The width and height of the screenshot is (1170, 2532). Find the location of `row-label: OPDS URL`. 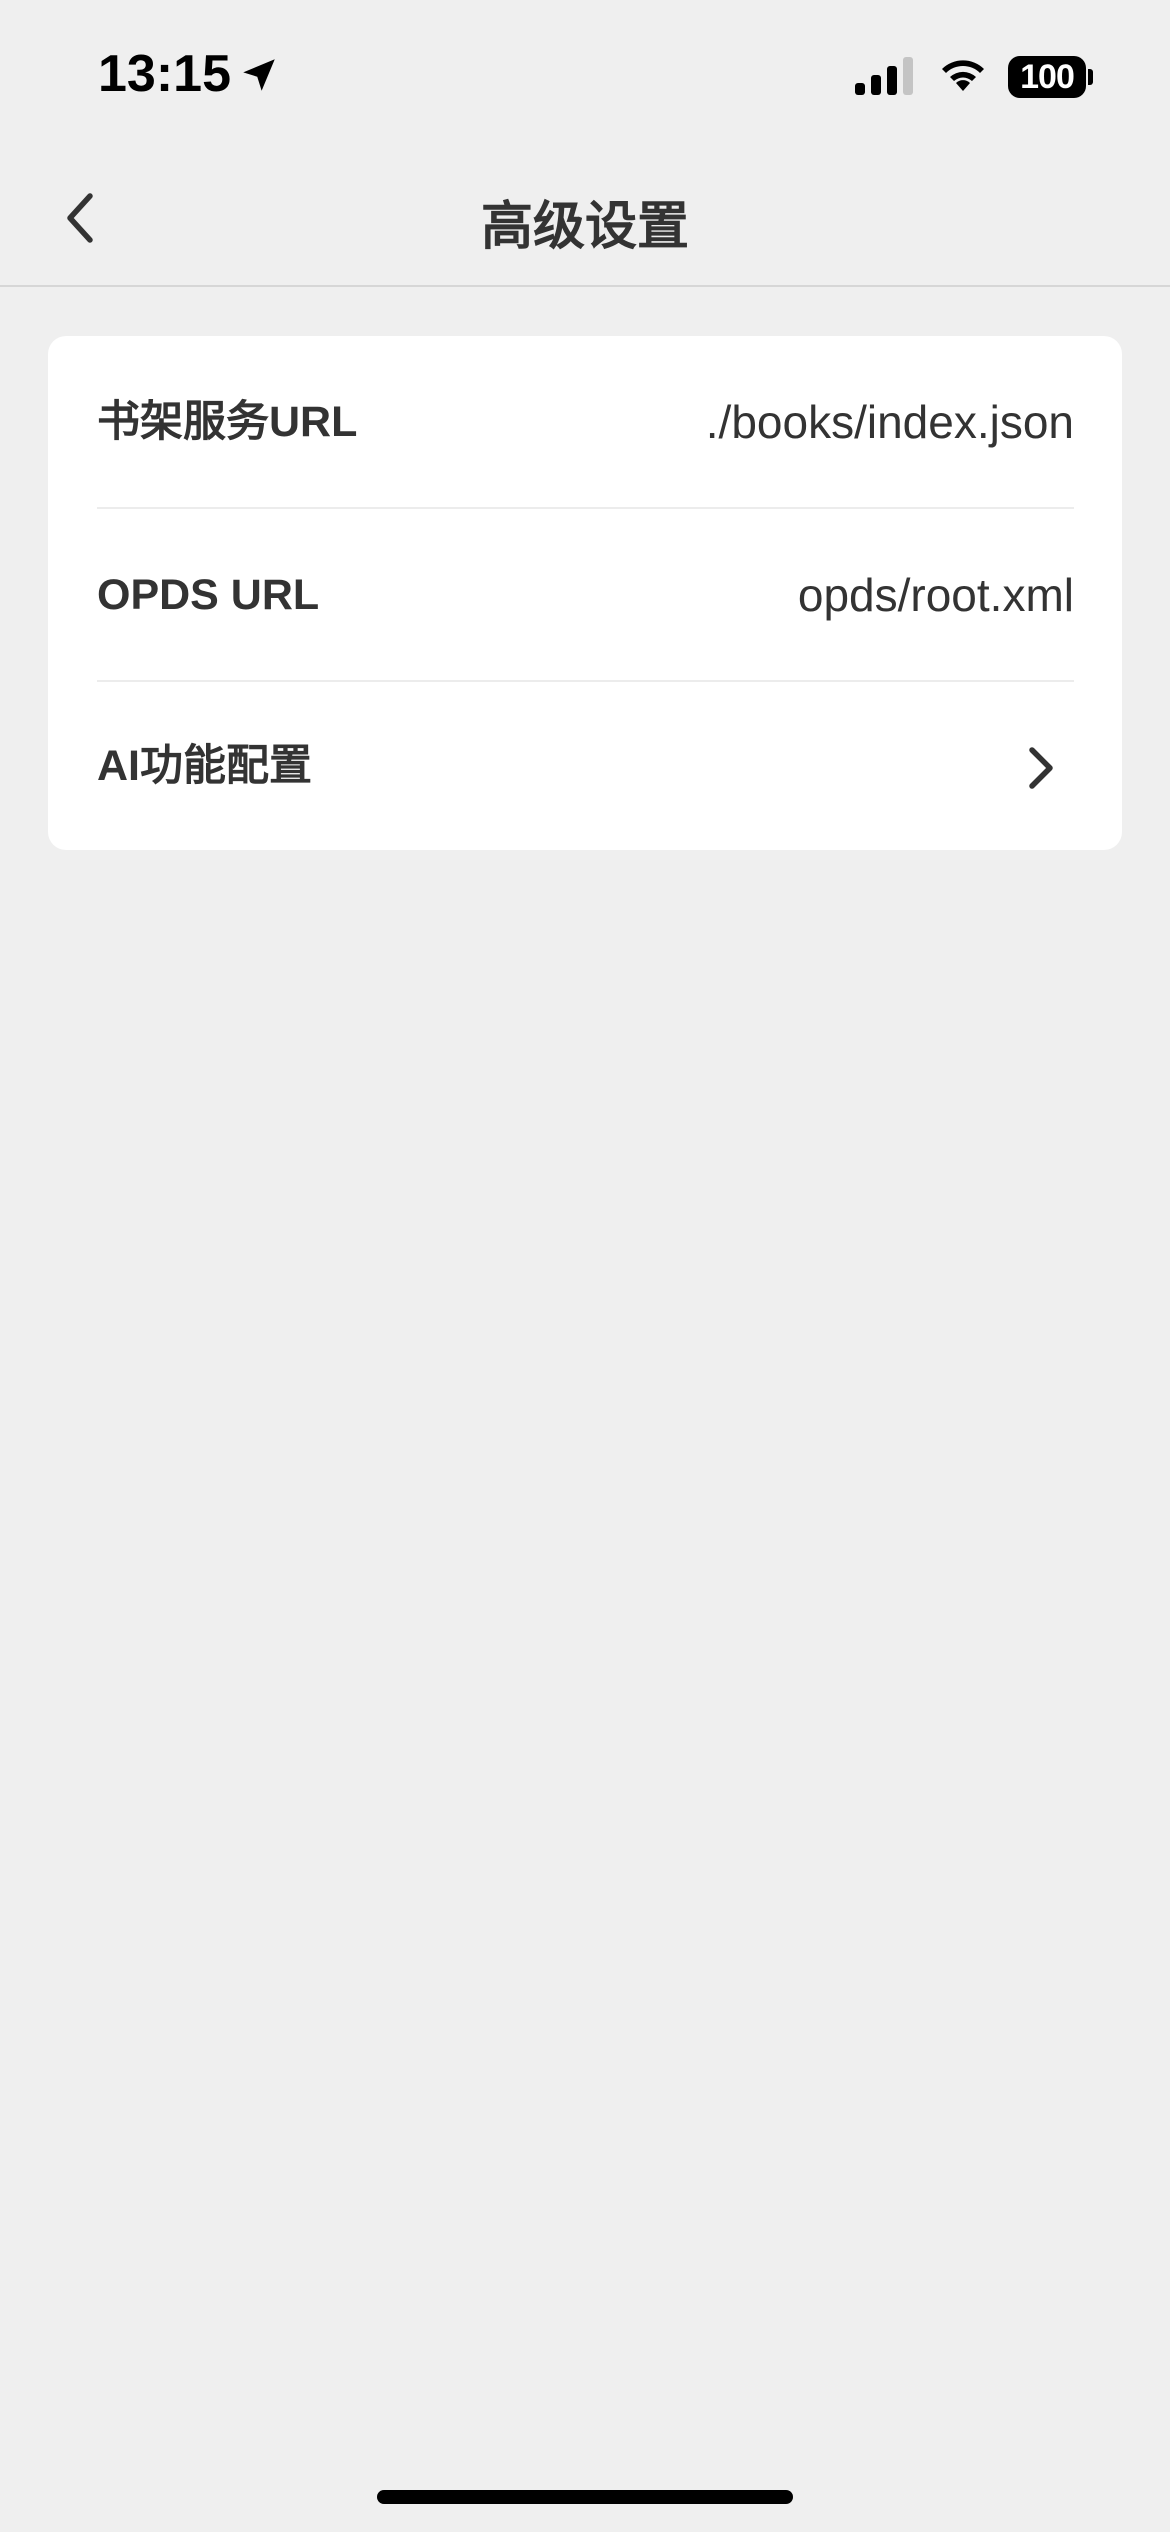

row-label: OPDS URL is located at coordinates (208, 595).